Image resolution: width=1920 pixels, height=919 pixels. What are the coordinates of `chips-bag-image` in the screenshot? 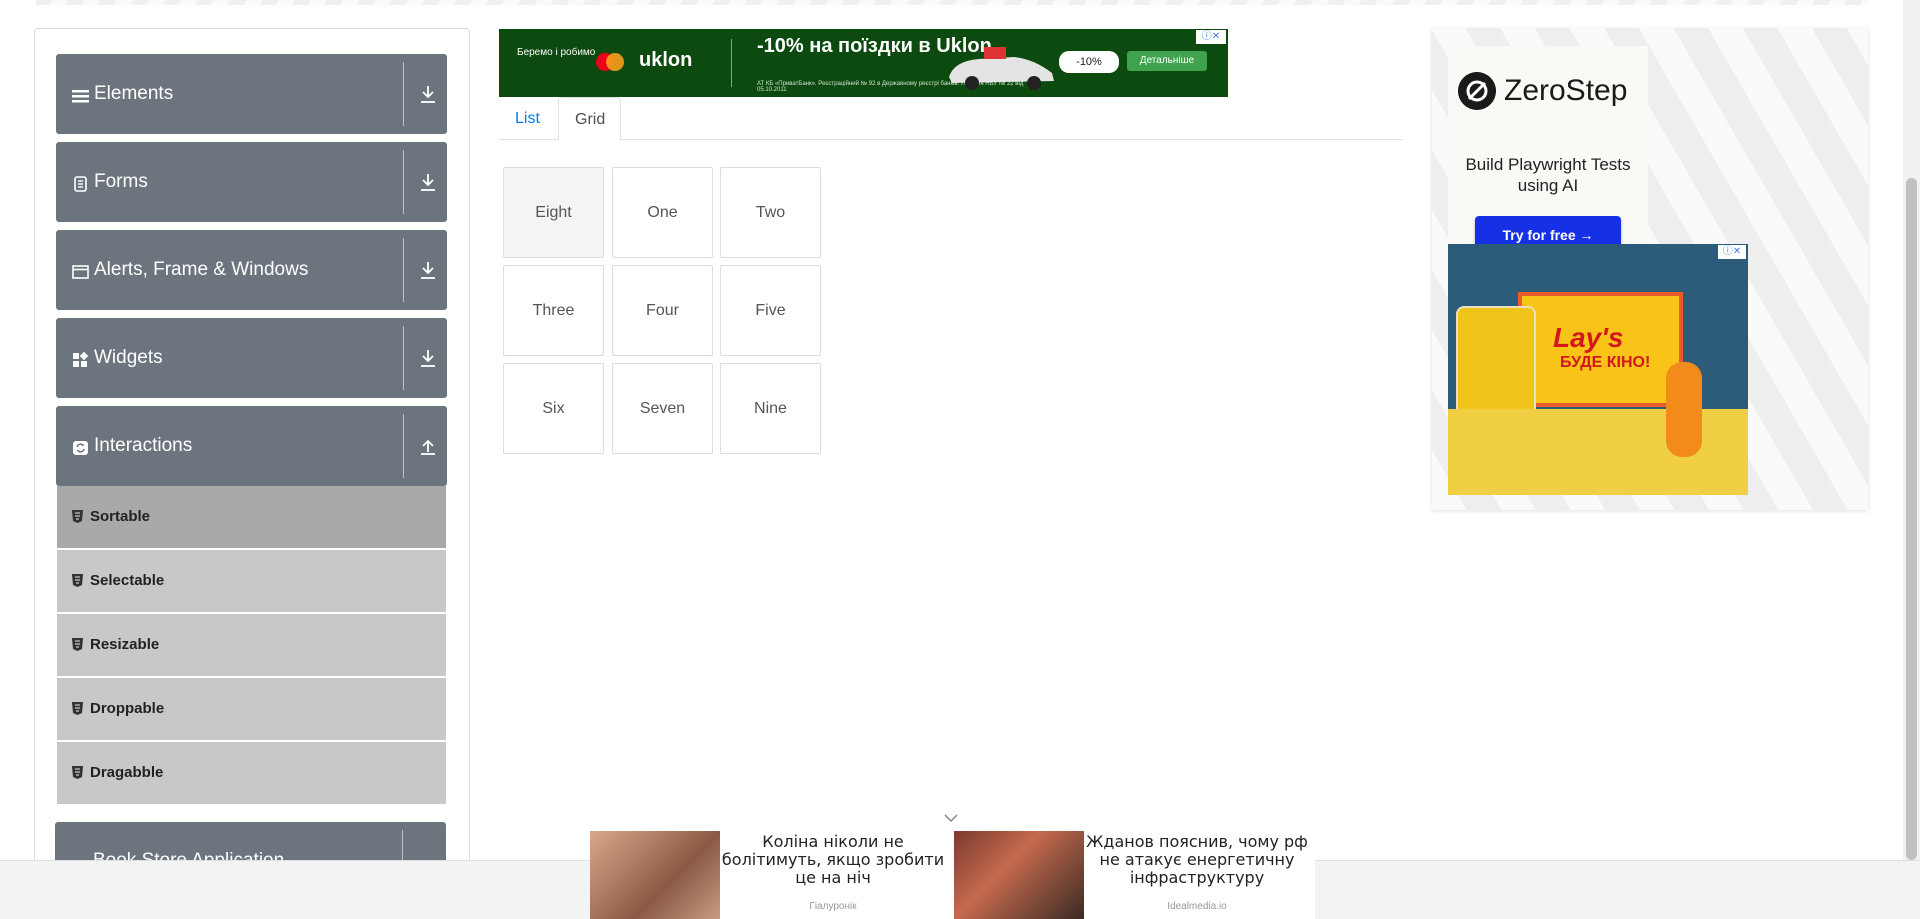 It's located at (1496, 361).